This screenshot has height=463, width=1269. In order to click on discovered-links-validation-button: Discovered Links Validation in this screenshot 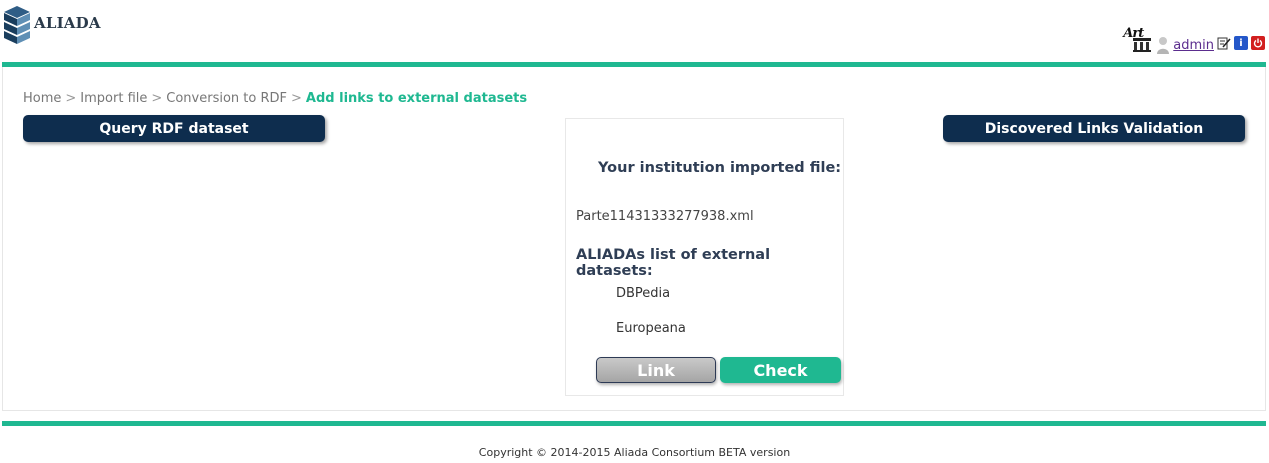, I will do `click(1094, 128)`.